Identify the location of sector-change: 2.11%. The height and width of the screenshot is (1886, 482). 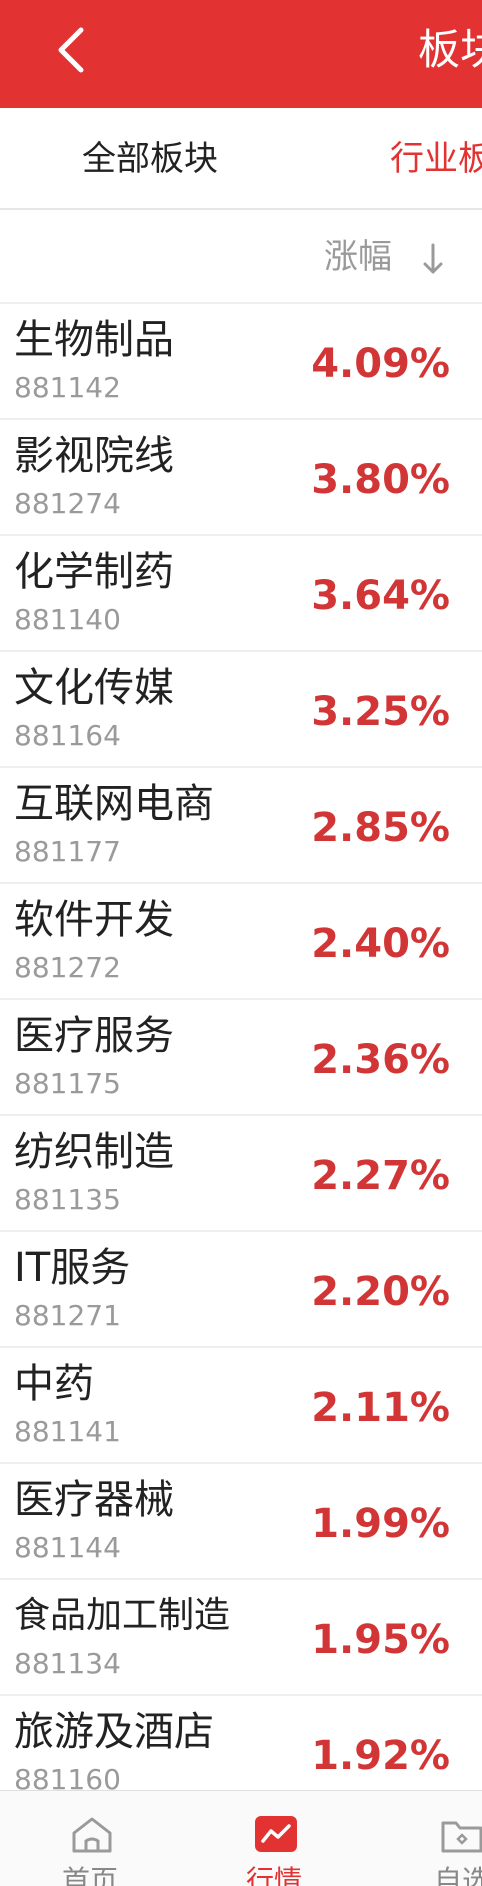
(380, 1408).